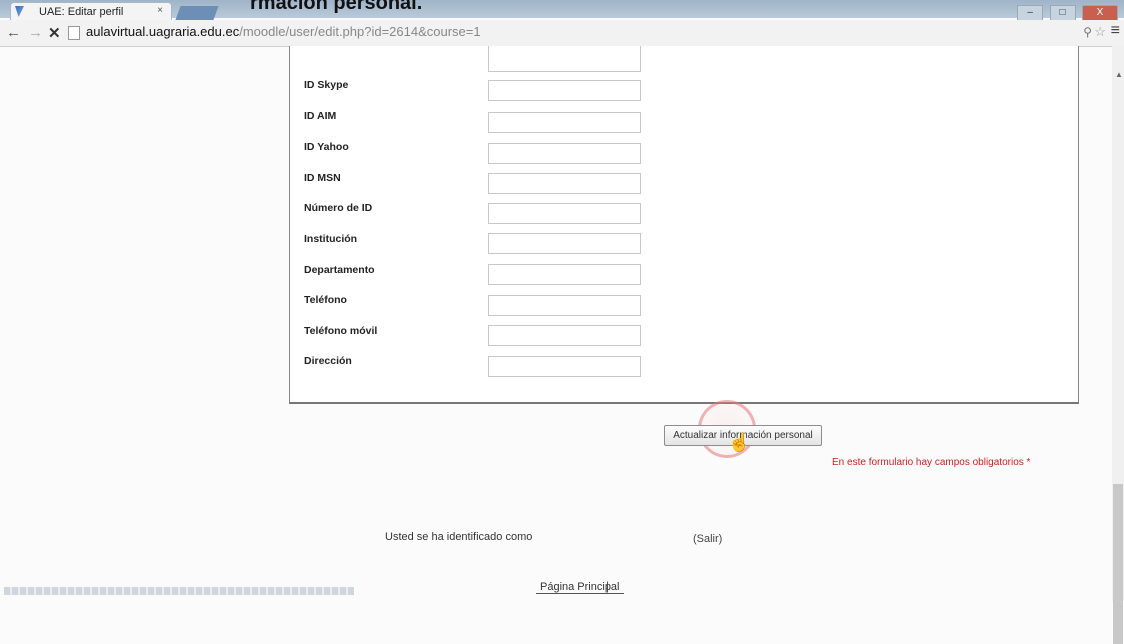 This screenshot has height=644, width=1124. I want to click on aim-field, so click(564, 122).